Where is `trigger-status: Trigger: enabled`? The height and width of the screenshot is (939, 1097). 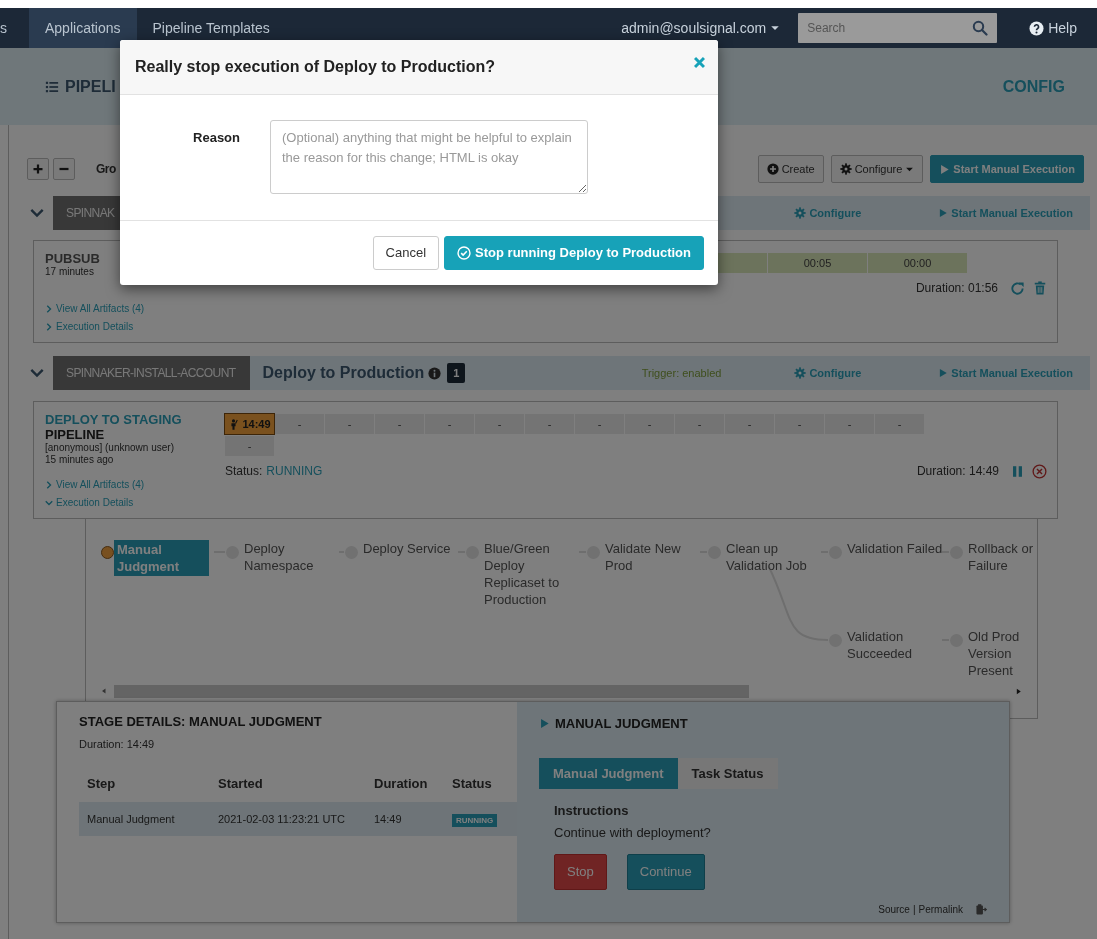
trigger-status: Trigger: enabled is located at coordinates (681, 373).